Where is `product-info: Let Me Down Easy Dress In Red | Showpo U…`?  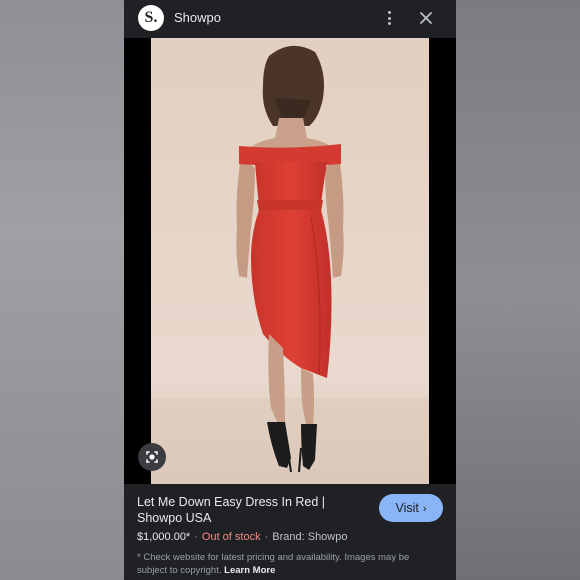 product-info: Let Me Down Easy Dress In Red | Showpo U… is located at coordinates (290, 532).